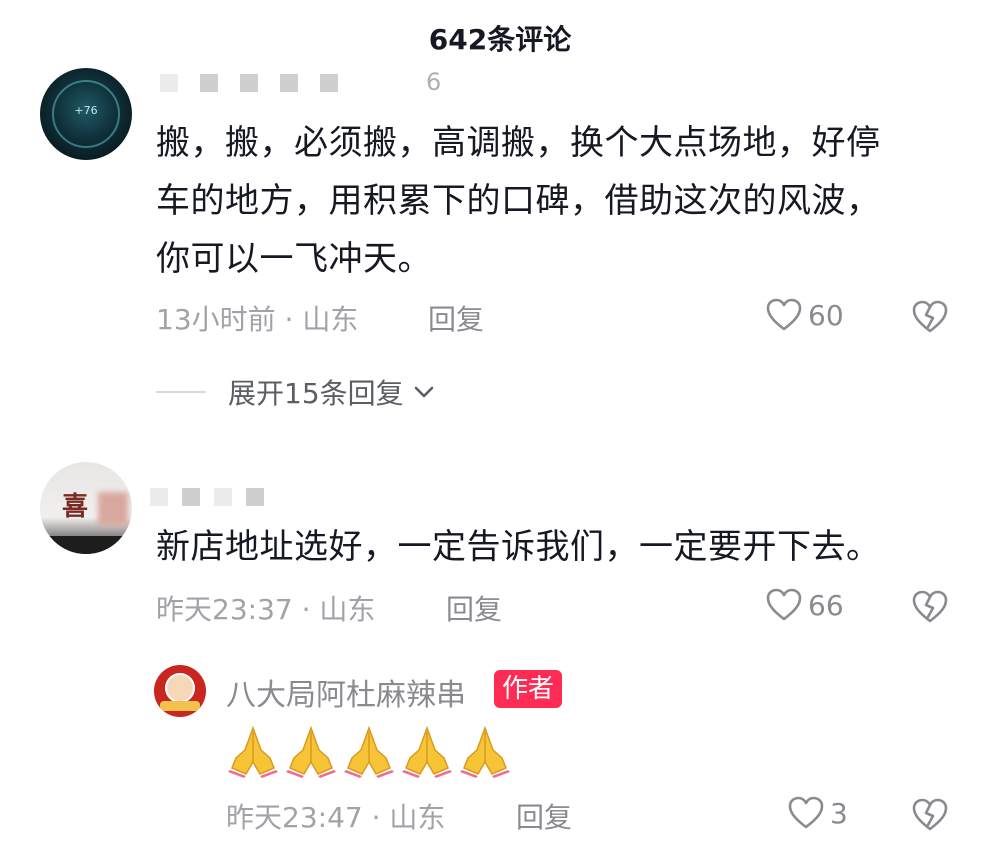  What do you see at coordinates (434, 82) in the screenshot?
I see `username-tail: 6` at bounding box center [434, 82].